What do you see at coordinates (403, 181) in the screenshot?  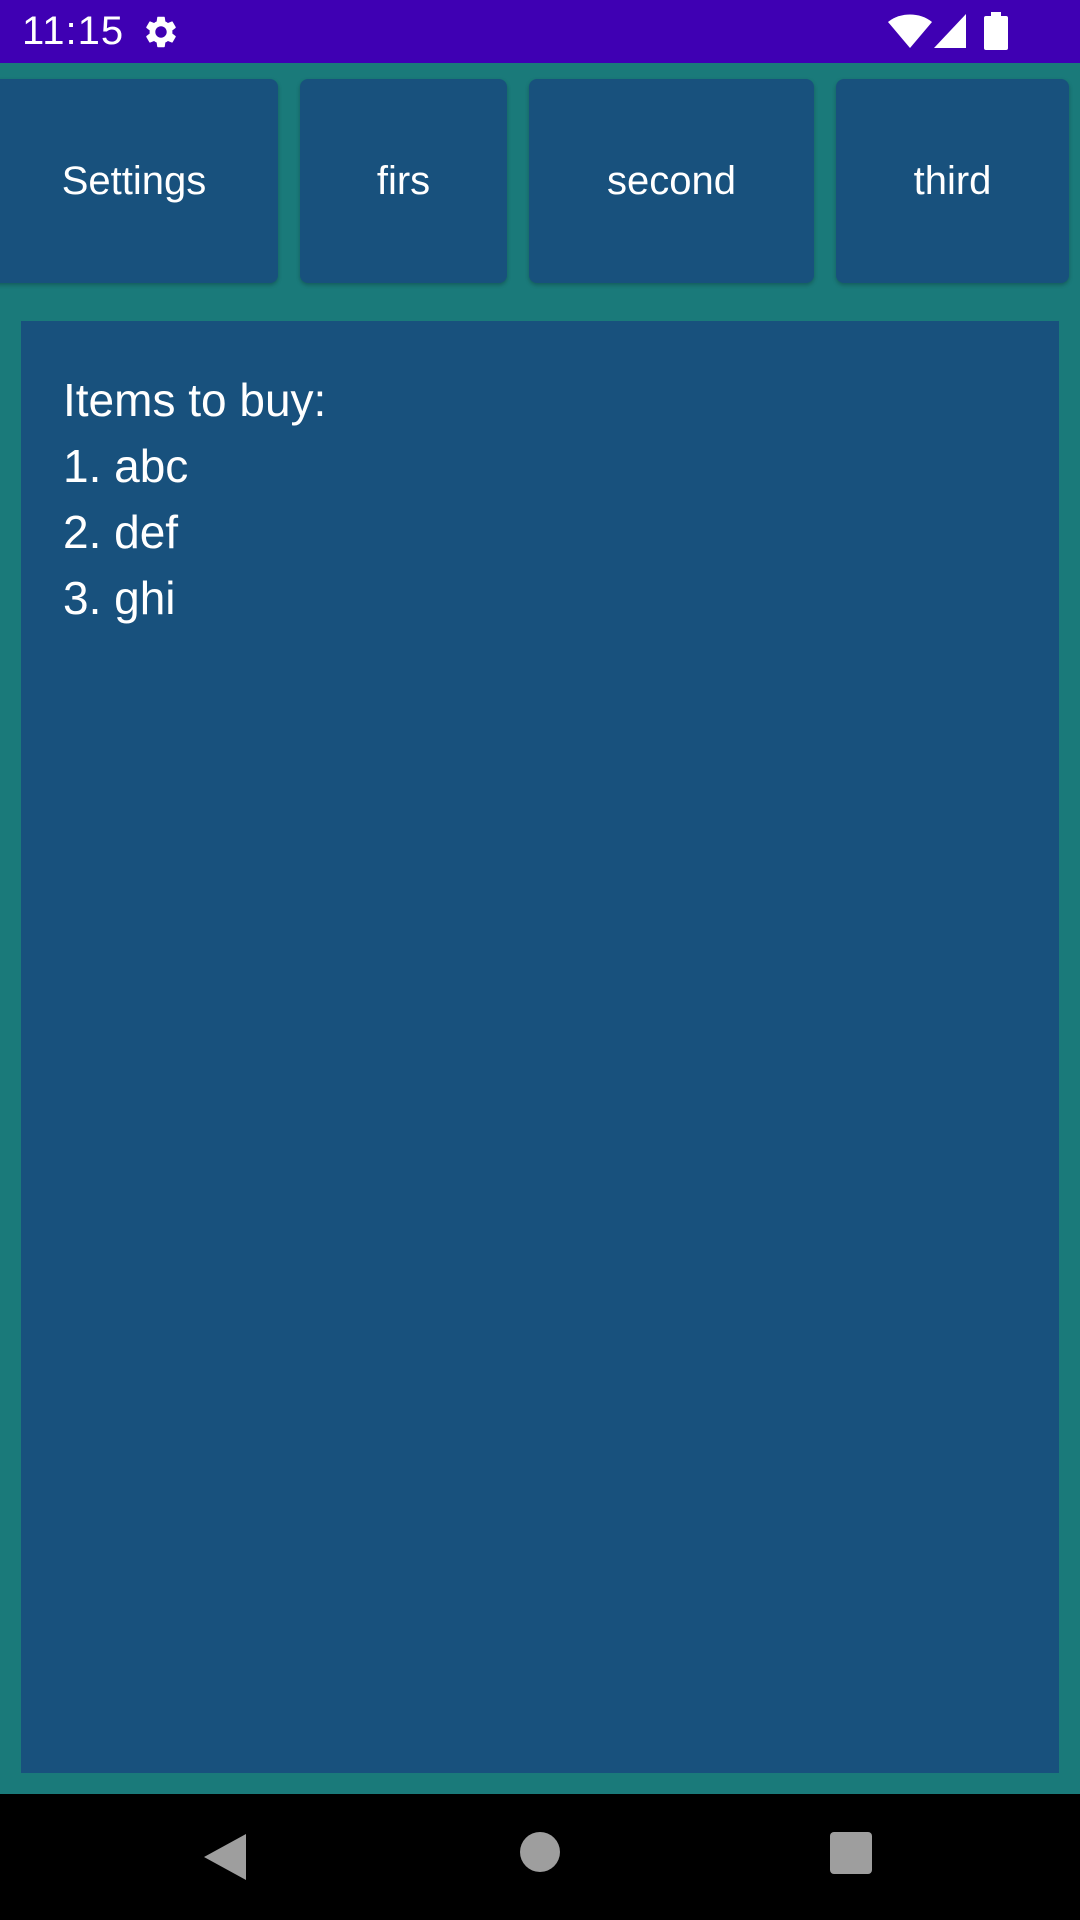 I see `first-button: firs` at bounding box center [403, 181].